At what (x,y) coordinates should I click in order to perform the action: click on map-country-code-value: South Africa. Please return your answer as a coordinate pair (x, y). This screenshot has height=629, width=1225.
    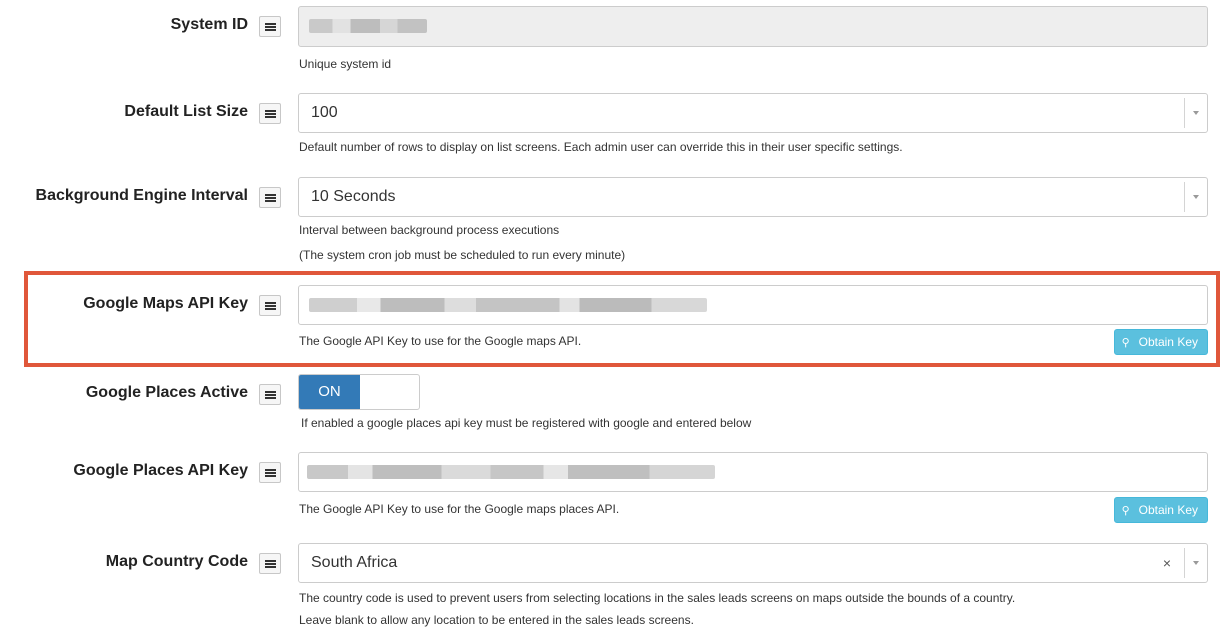
    Looking at the image, I should click on (354, 562).